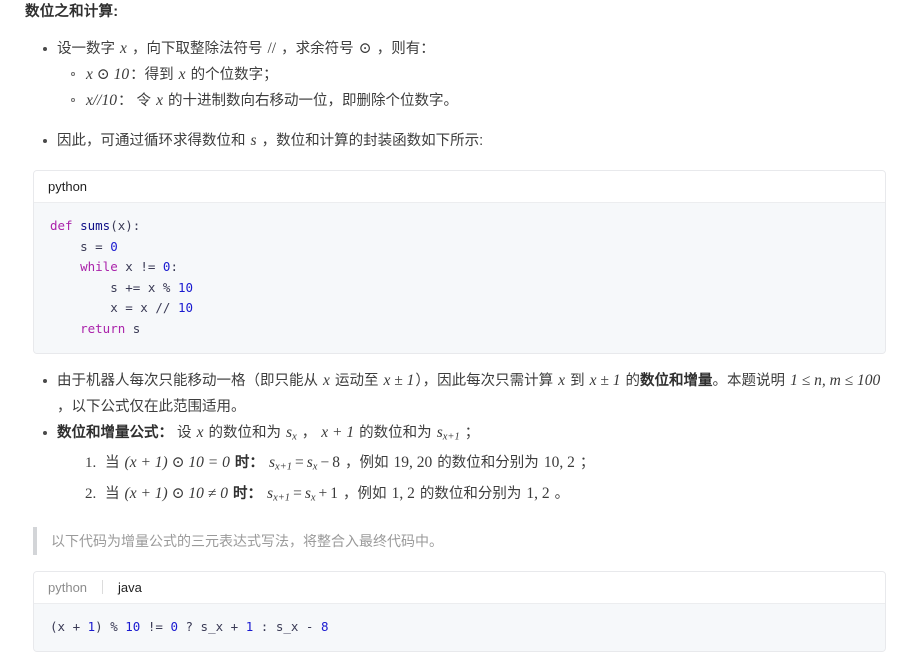 The image size is (911, 652). I want to click on code-token: (x +, so click(69, 626).